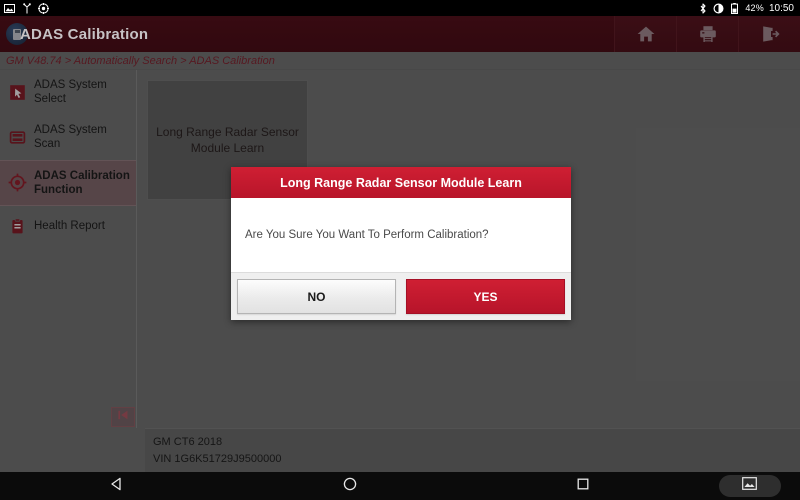  What do you see at coordinates (401, 182) in the screenshot?
I see `dialog-title: Long Range Radar Sensor Module Learn` at bounding box center [401, 182].